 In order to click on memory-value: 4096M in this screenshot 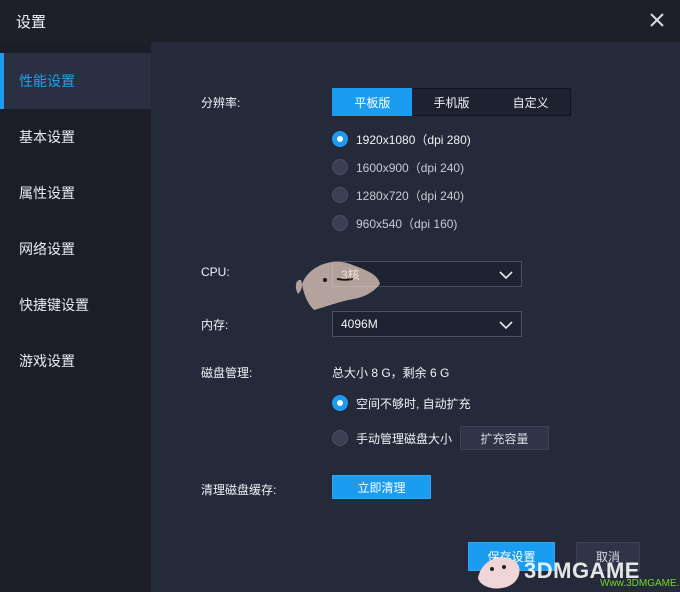, I will do `click(359, 324)`.